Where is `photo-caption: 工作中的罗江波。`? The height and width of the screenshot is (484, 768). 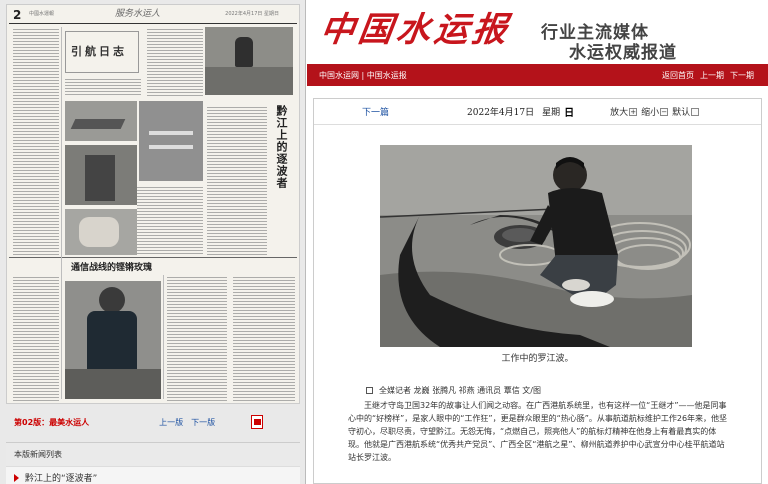 photo-caption: 工作中的罗江波。 is located at coordinates (537, 359).